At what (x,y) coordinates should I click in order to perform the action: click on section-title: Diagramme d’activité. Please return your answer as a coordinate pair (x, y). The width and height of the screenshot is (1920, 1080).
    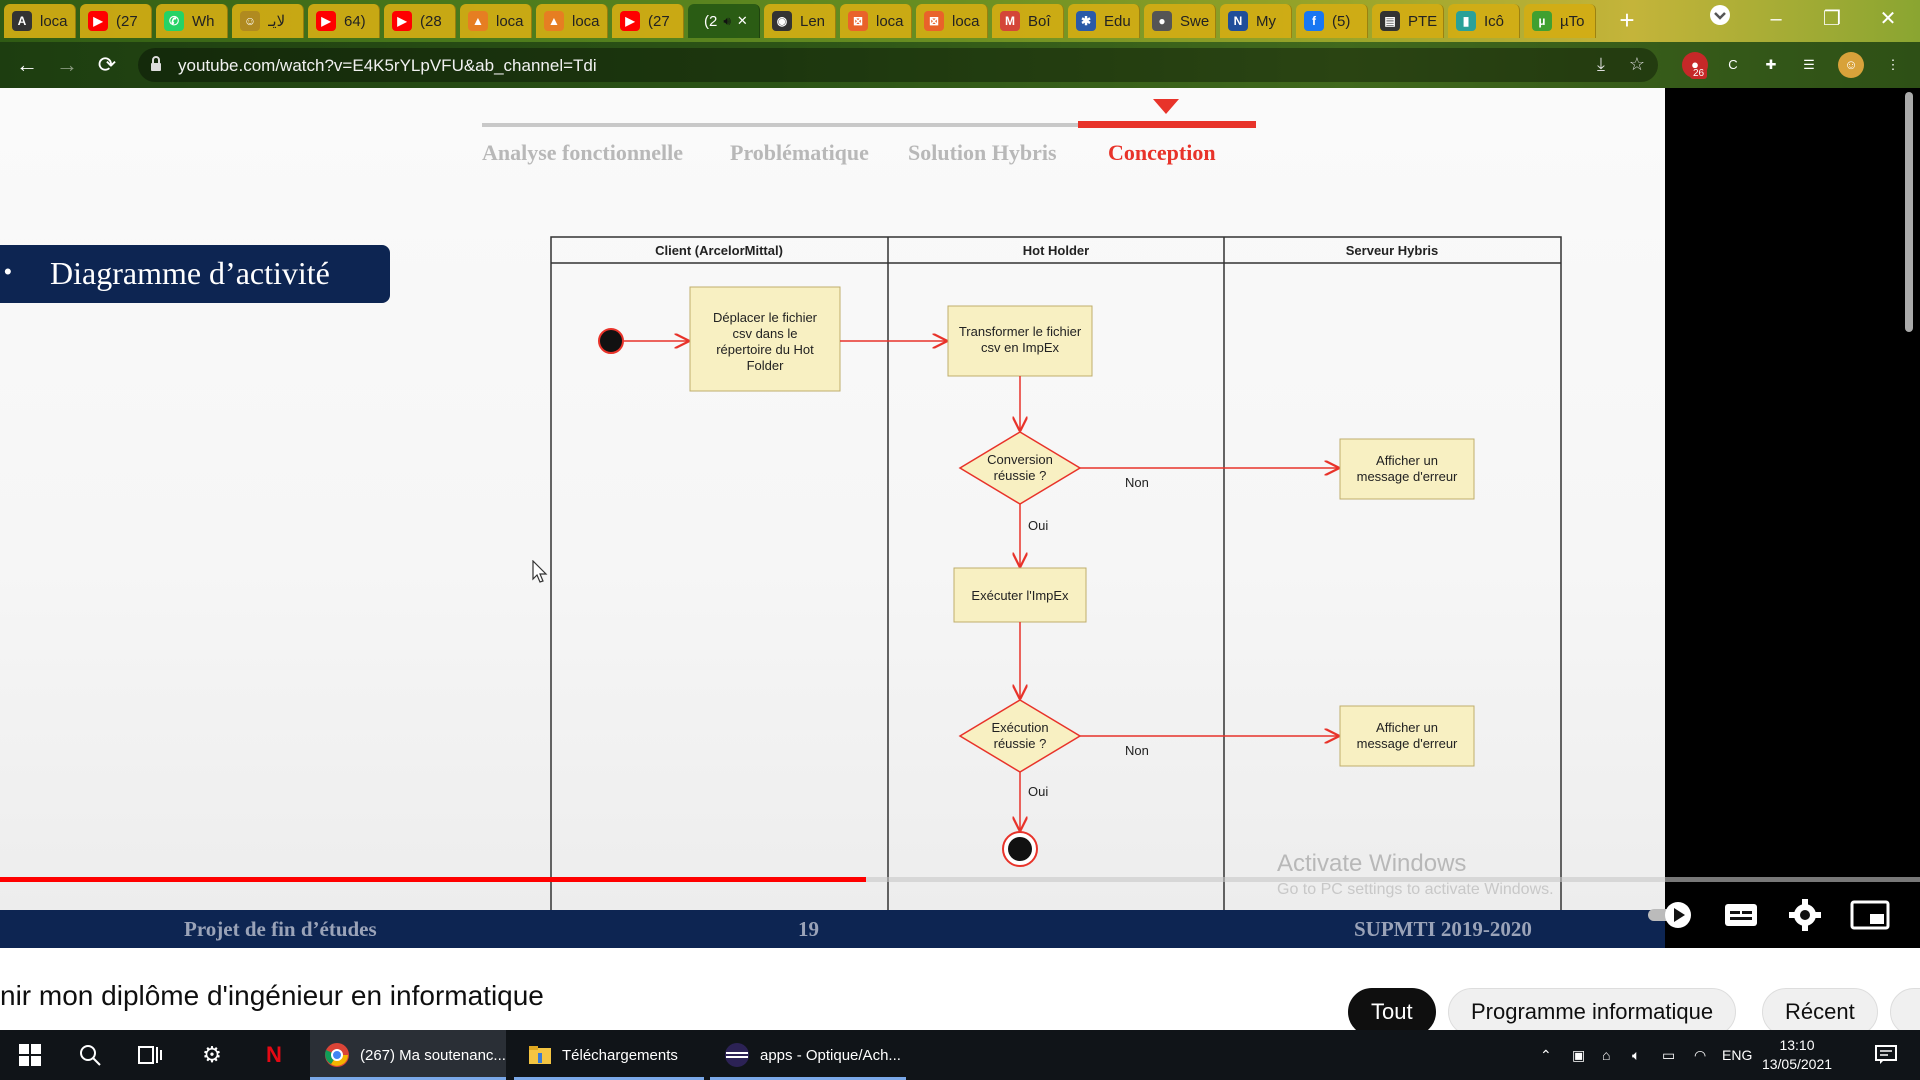
    Looking at the image, I should click on (190, 273).